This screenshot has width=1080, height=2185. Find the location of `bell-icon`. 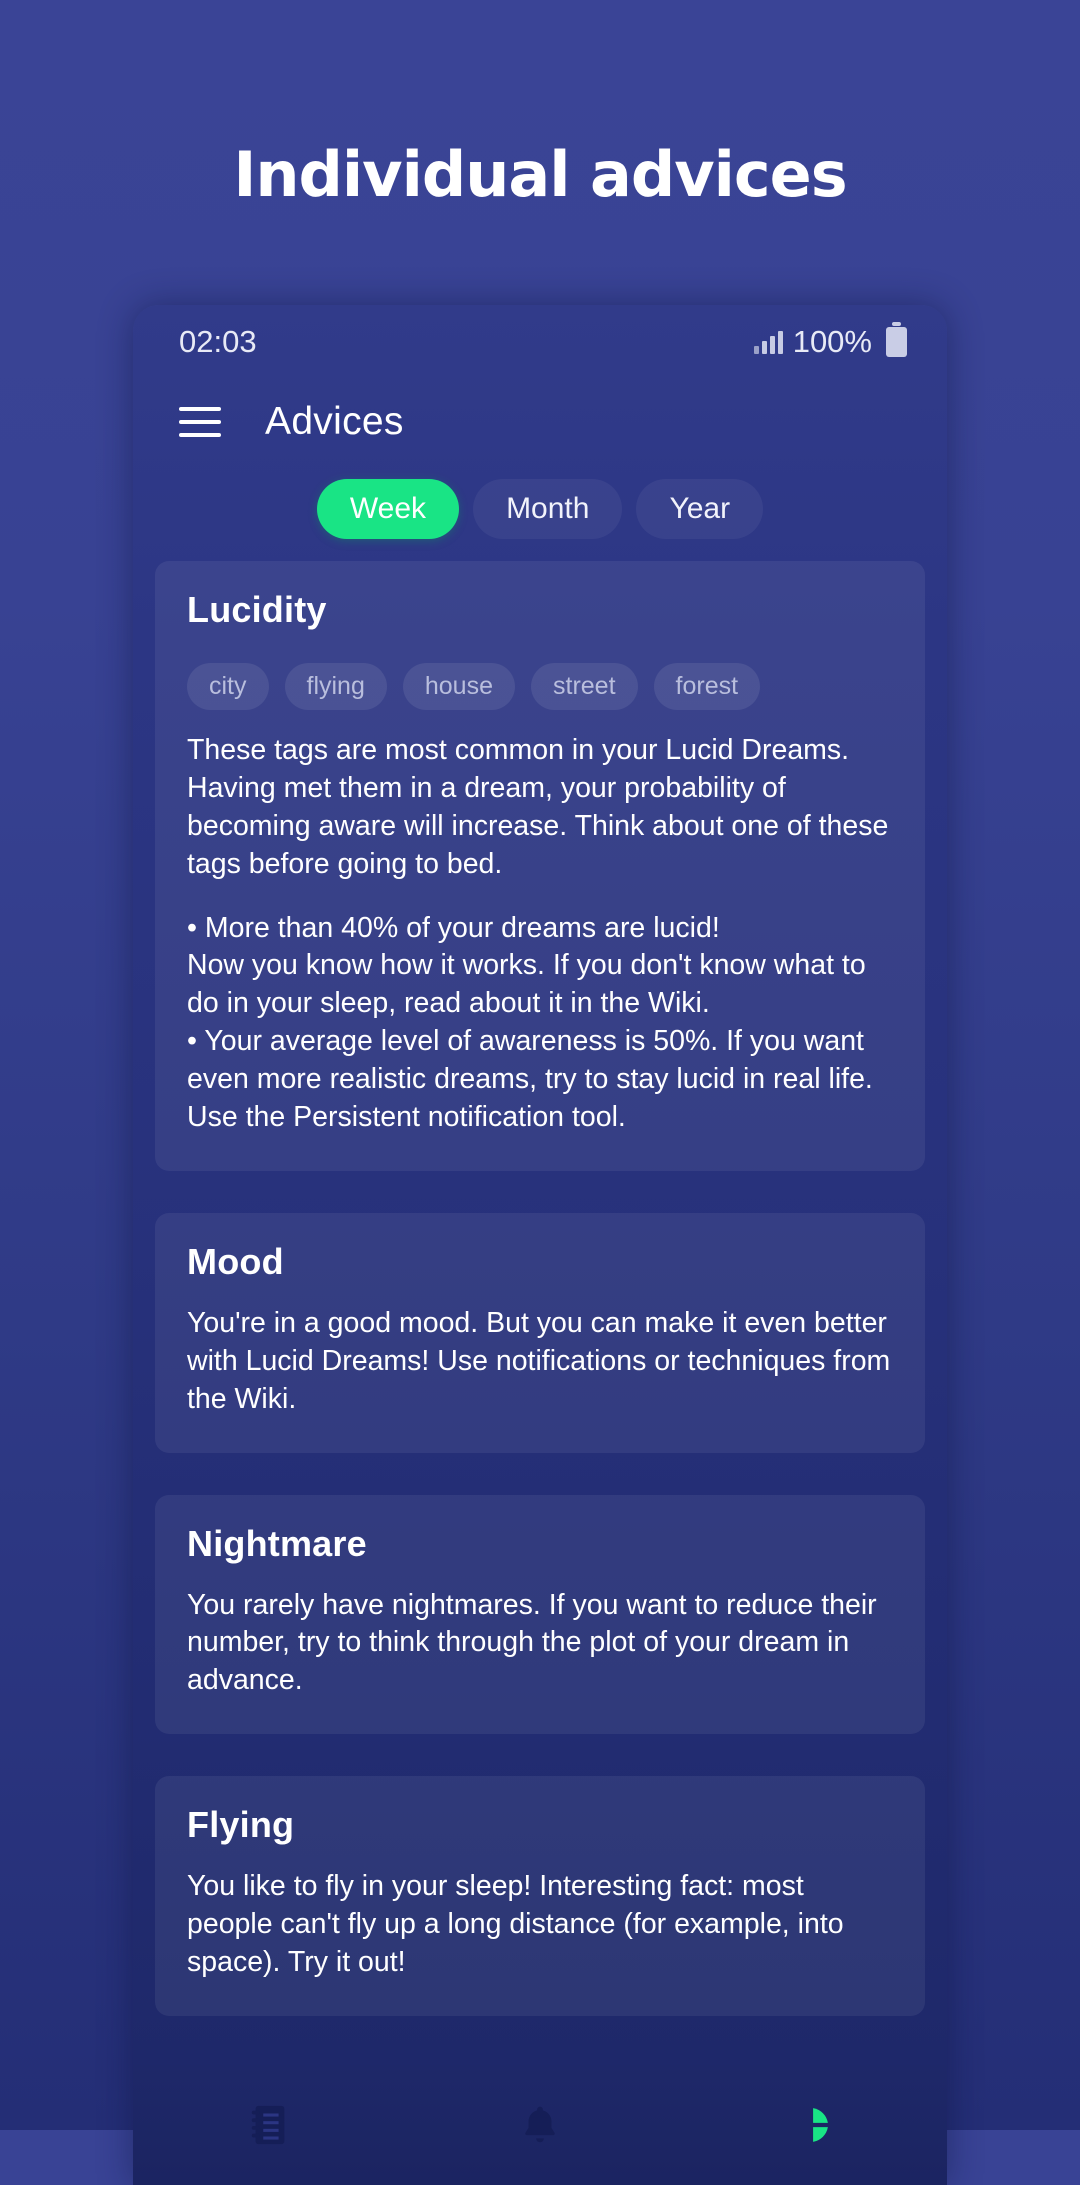

bell-icon is located at coordinates (540, 2124).